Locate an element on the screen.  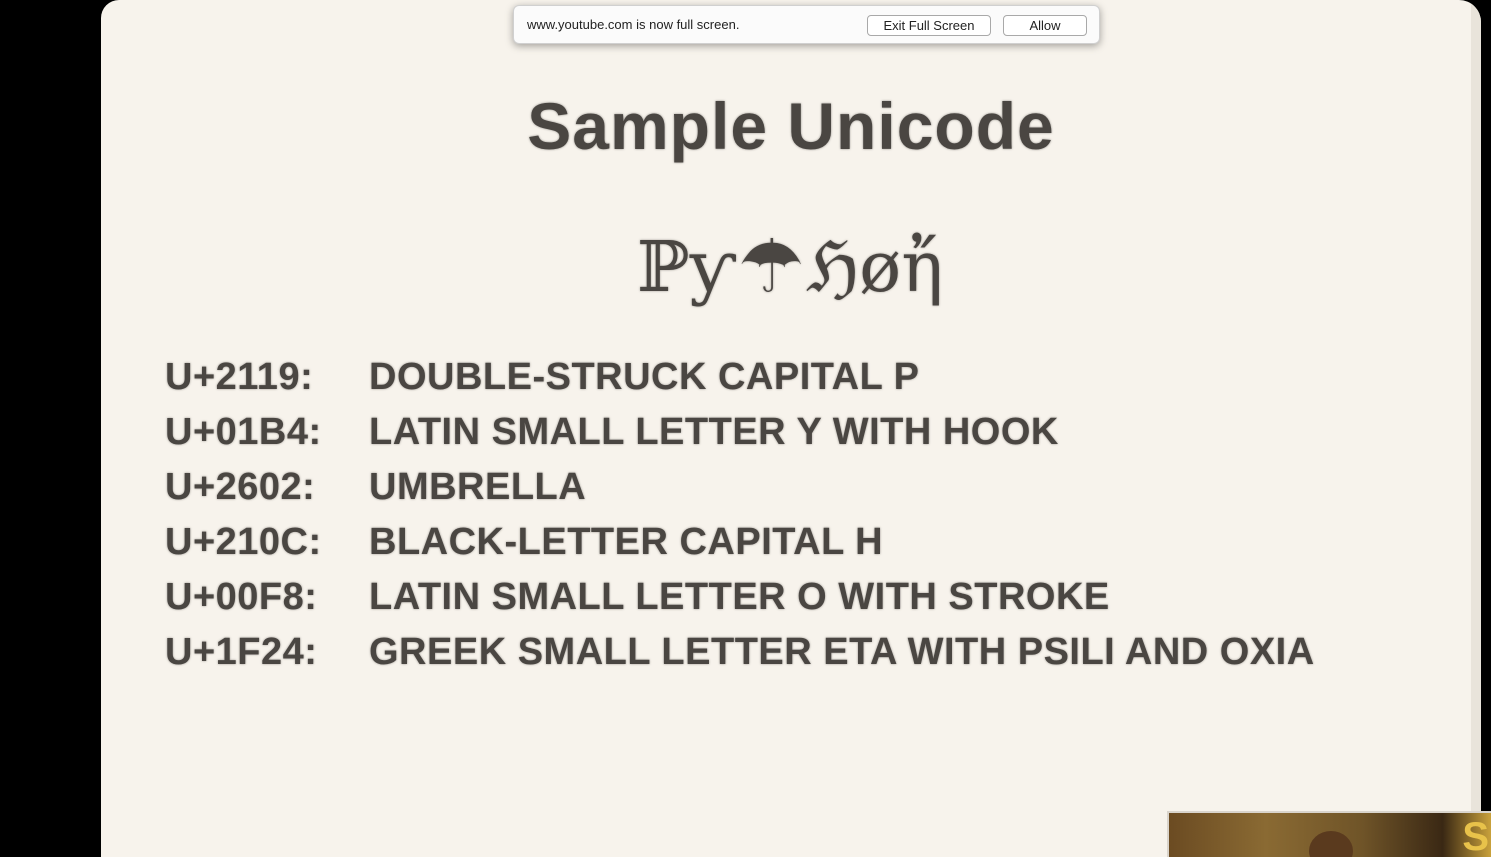
speaker-video-inset: S is located at coordinates (1329, 834).